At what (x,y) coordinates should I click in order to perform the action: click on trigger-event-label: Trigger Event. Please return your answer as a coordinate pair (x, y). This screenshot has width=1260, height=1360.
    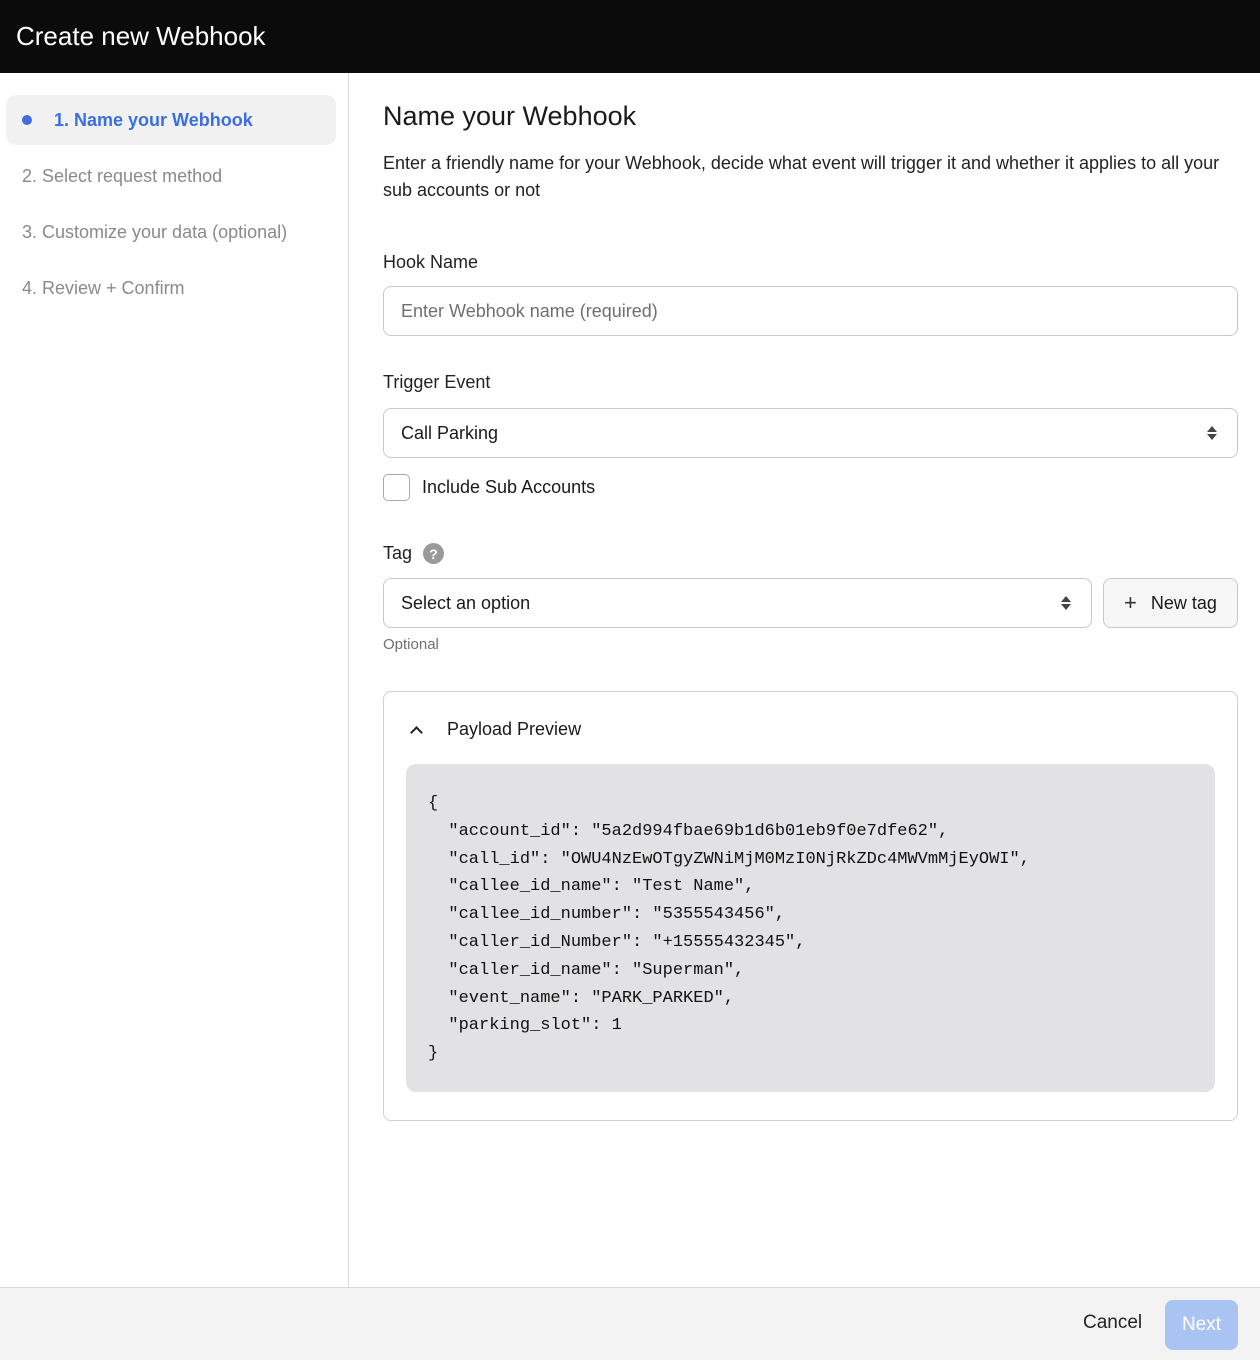
    Looking at the image, I should click on (437, 382).